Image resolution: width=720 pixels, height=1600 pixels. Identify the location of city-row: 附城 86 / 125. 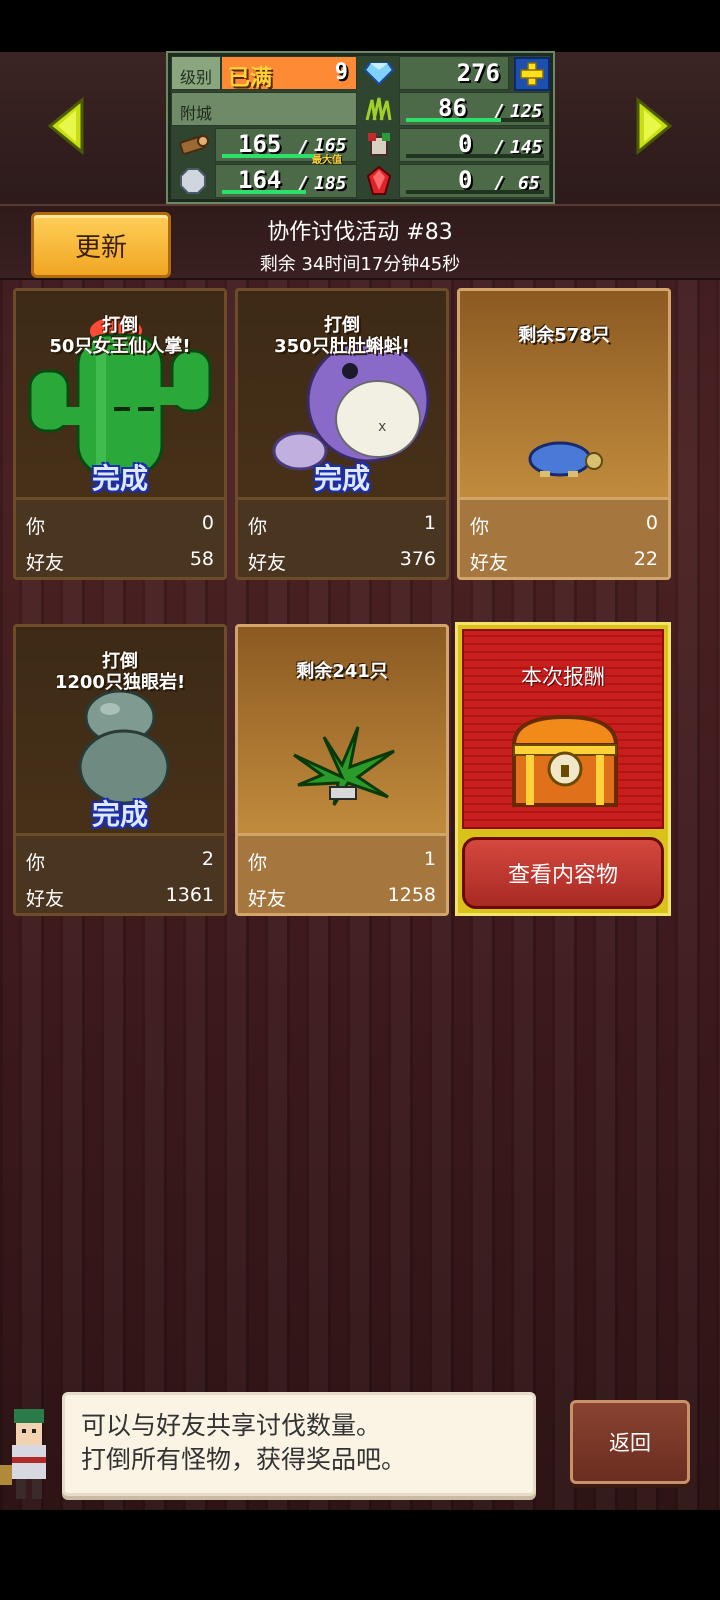
(360, 110).